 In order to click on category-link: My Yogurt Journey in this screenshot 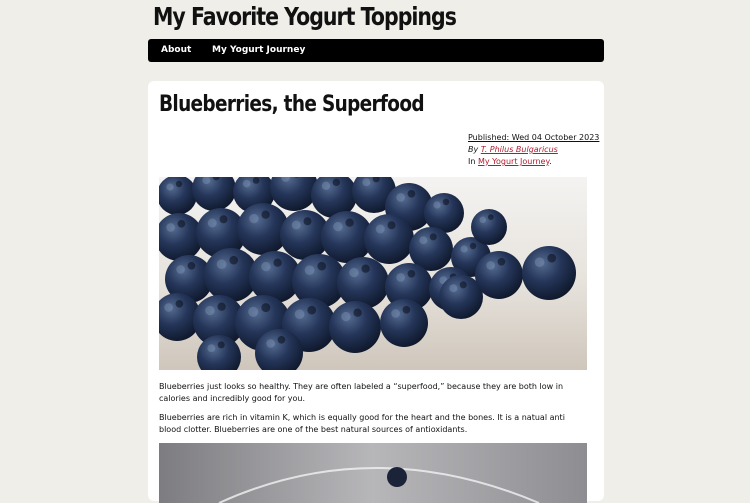, I will do `click(513, 161)`.